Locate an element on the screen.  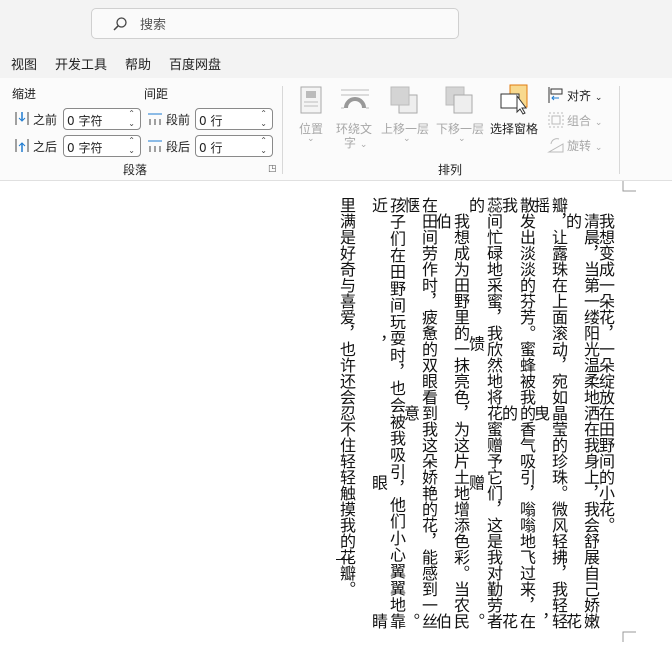
group-label: 组合 is located at coordinates (579, 121).